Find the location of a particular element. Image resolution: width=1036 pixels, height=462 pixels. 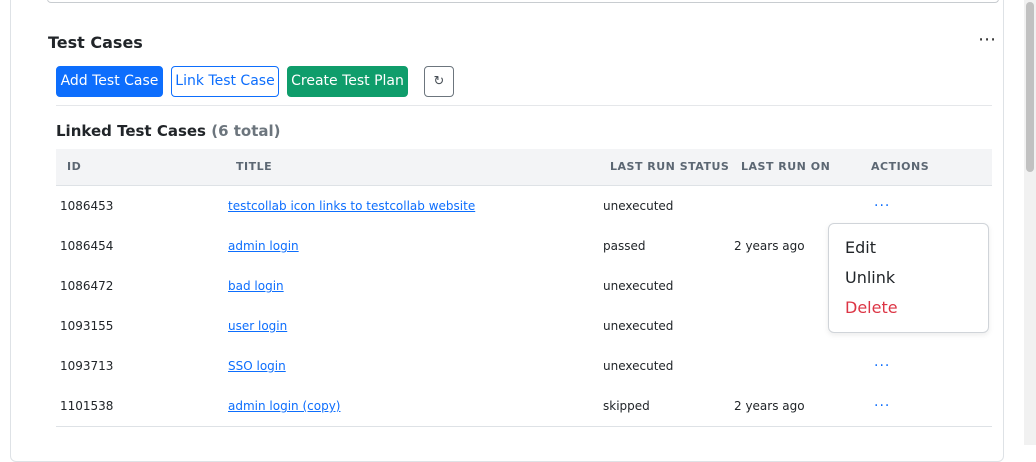

add-test-case-button: Add Test Case is located at coordinates (109, 81).